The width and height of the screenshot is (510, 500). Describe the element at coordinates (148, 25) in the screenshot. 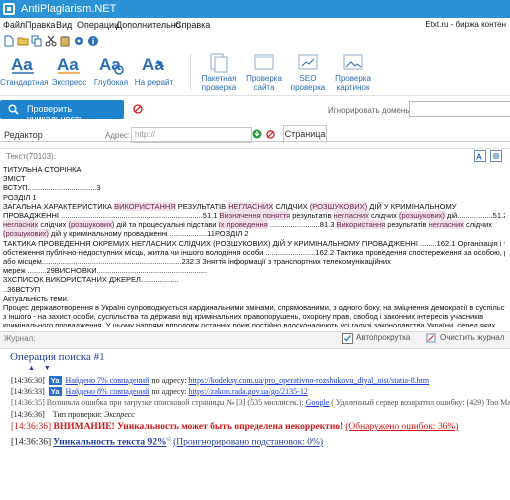

I see `menu-advanced: Дополнительно` at that location.